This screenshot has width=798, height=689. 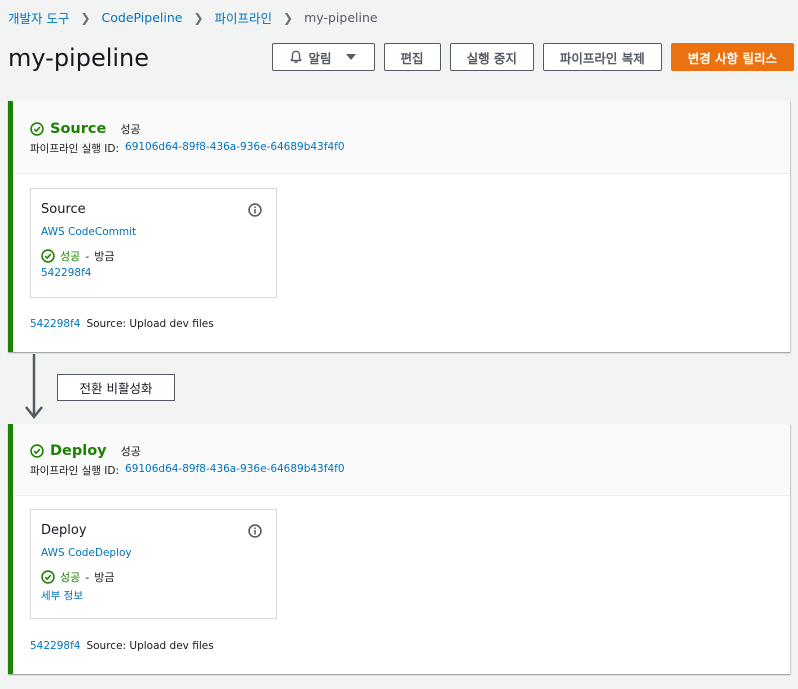 I want to click on breadcrumb-codepipeline: CodePipeline, so click(x=142, y=17).